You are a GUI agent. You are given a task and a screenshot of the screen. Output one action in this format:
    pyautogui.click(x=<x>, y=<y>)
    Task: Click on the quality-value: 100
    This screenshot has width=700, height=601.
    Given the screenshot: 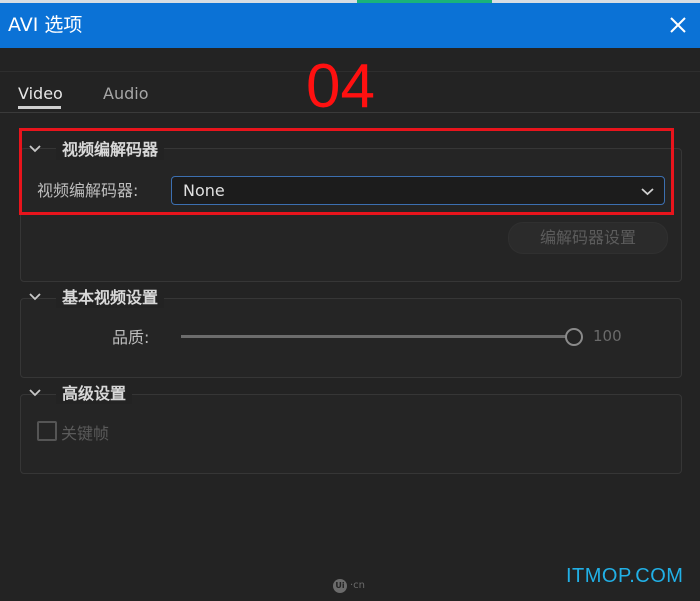 What is the action you would take?
    pyautogui.click(x=607, y=336)
    